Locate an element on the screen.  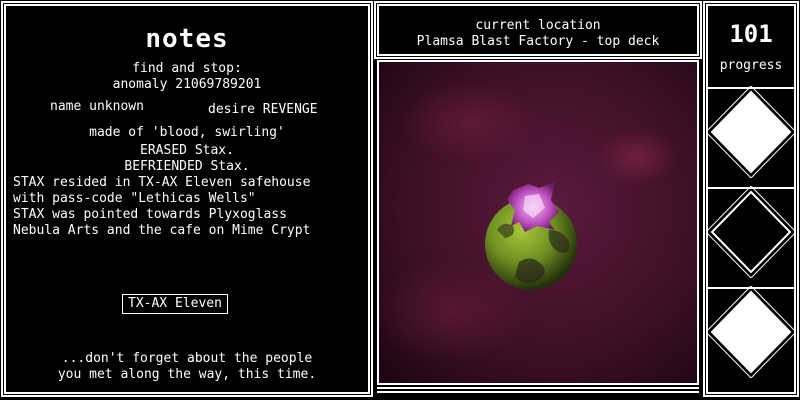
location-heading: current location is located at coordinates (538, 25).